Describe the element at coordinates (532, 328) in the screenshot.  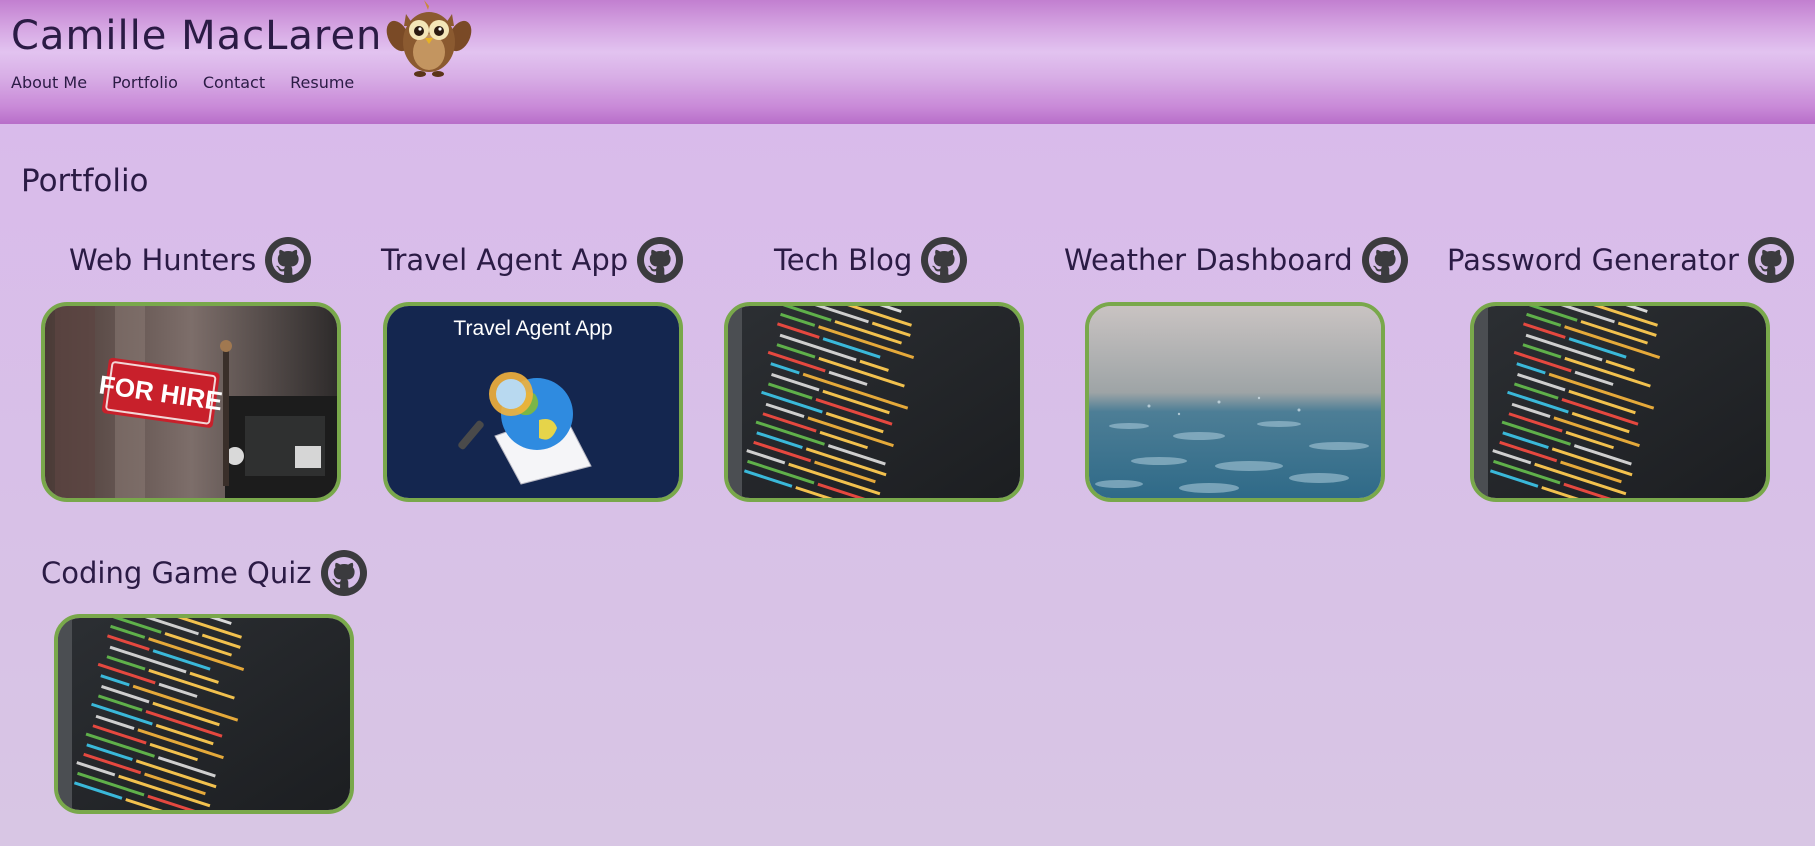
I see `travel-agent-image-title: Travel Agent App` at that location.